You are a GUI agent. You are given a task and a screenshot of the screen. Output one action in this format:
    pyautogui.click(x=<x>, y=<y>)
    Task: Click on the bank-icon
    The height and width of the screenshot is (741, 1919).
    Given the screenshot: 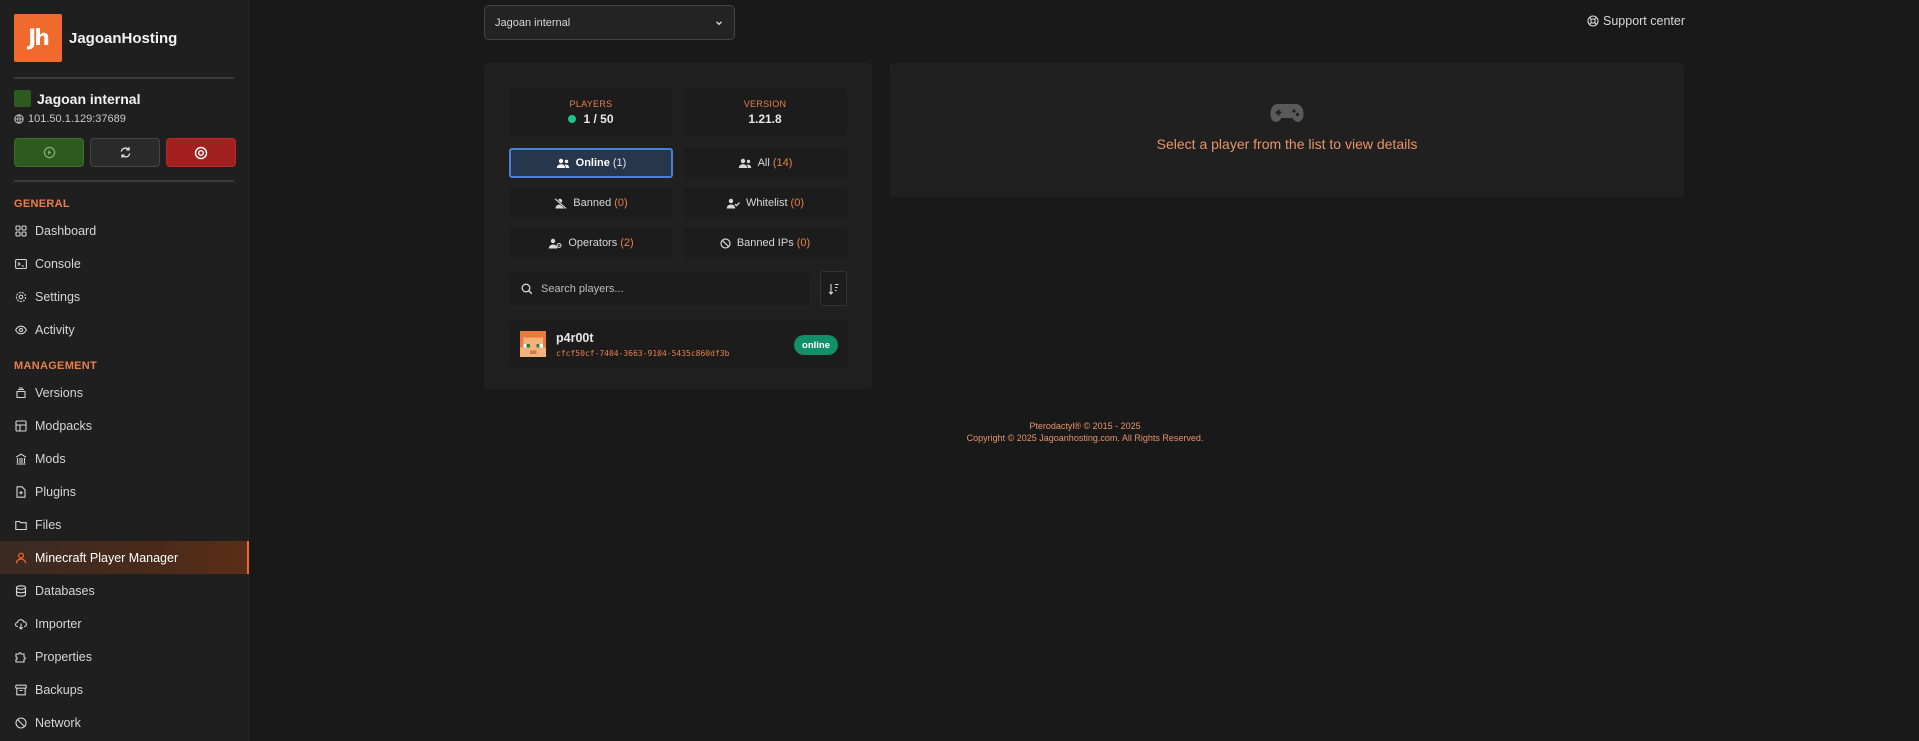 What is the action you would take?
    pyautogui.click(x=21, y=459)
    